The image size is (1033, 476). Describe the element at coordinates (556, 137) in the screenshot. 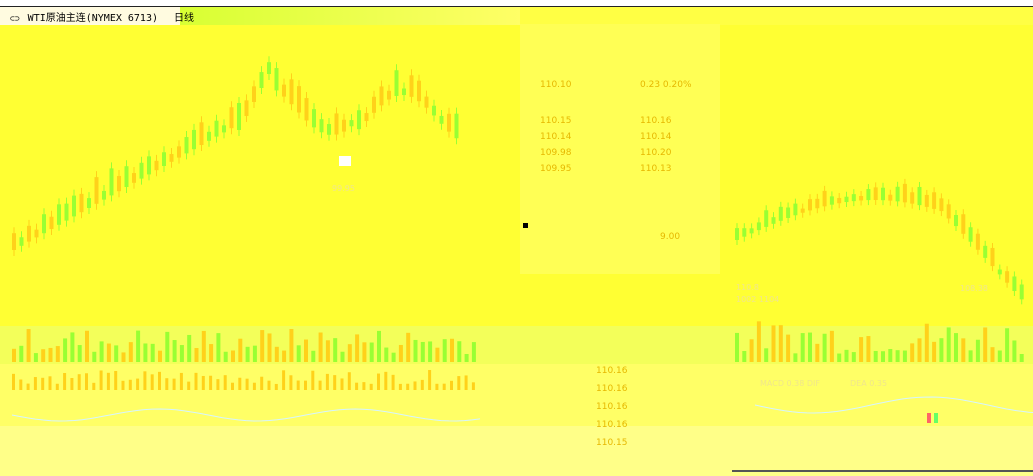

I see `quote-row-label: 110.14` at that location.